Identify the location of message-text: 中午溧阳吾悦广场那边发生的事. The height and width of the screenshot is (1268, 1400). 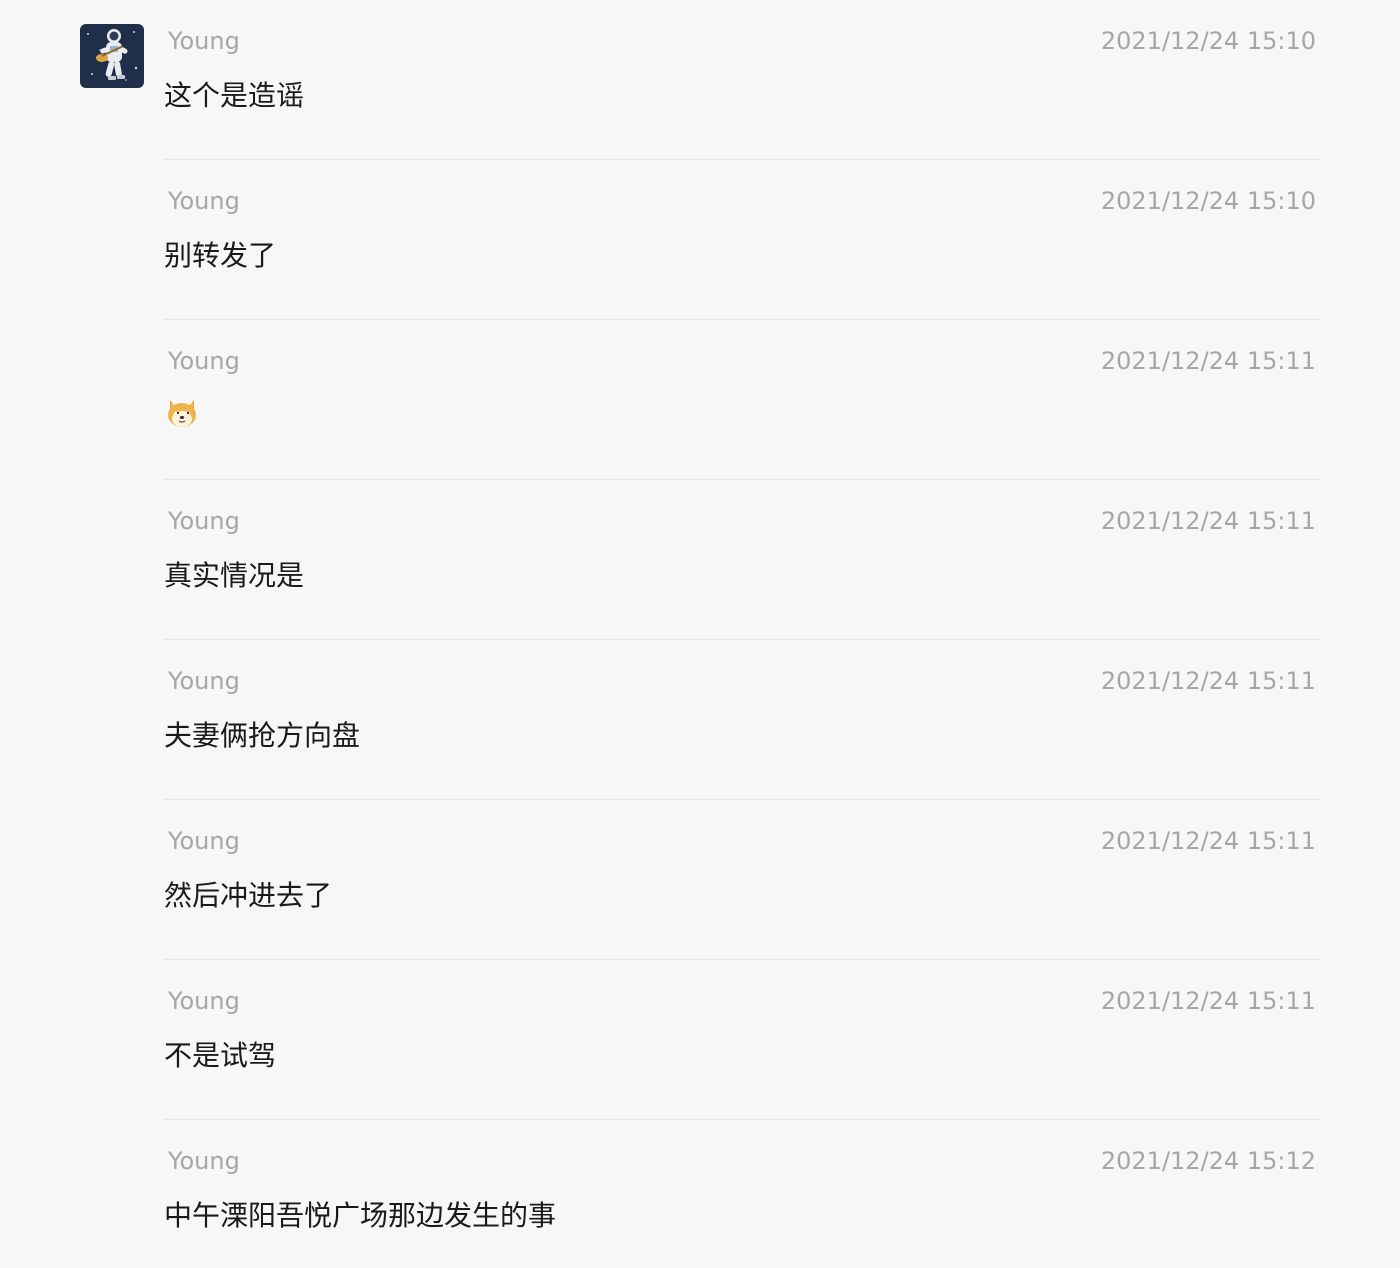
(360, 1215).